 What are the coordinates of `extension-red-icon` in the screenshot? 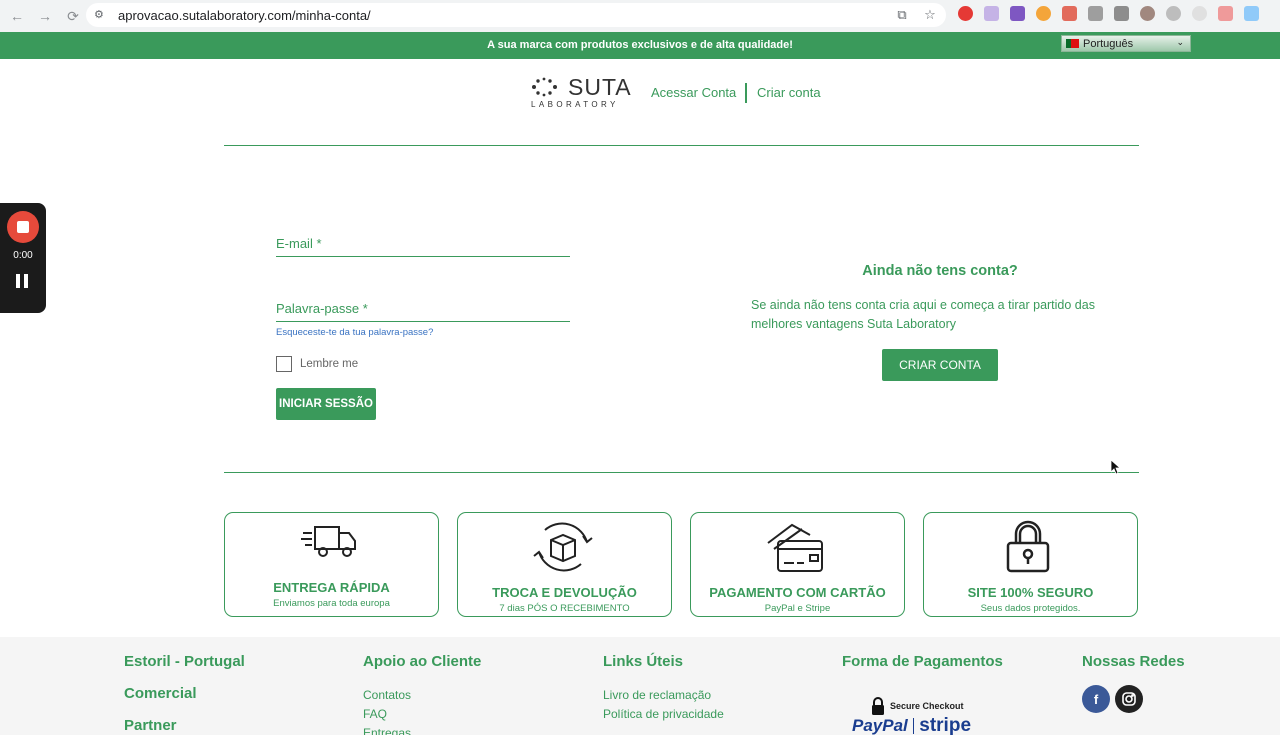 It's located at (965, 13).